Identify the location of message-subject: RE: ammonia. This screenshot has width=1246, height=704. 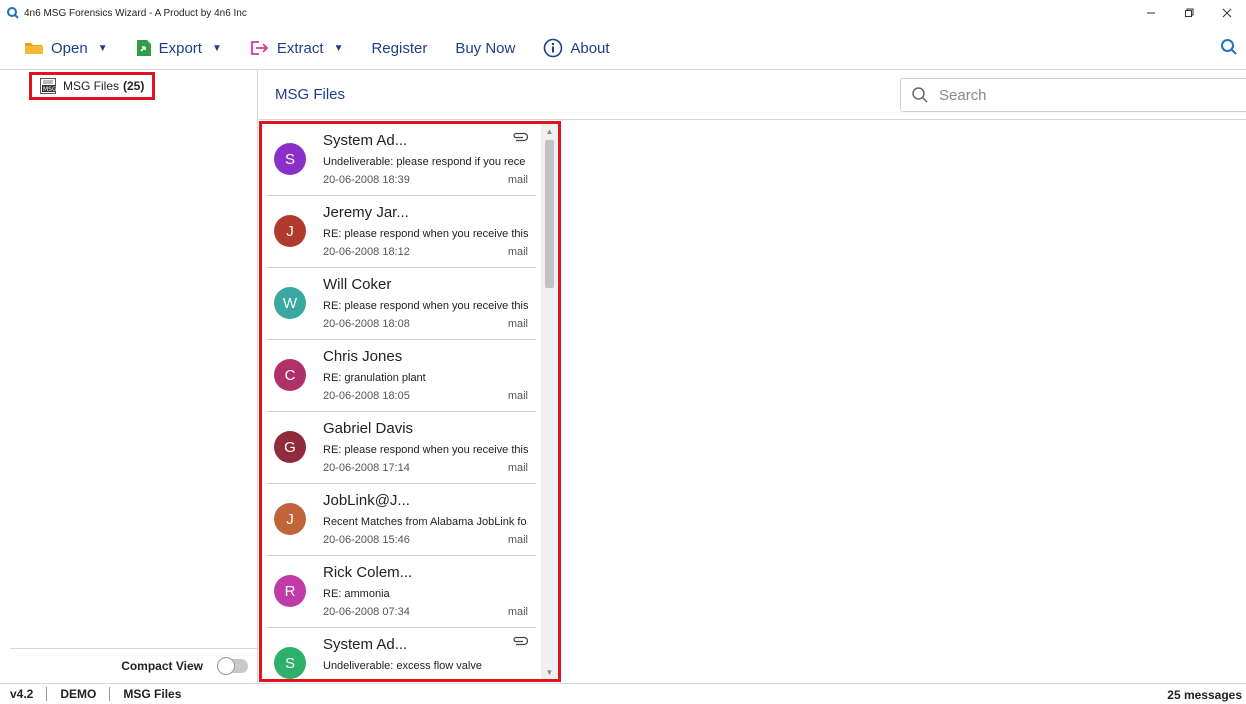
(356, 594).